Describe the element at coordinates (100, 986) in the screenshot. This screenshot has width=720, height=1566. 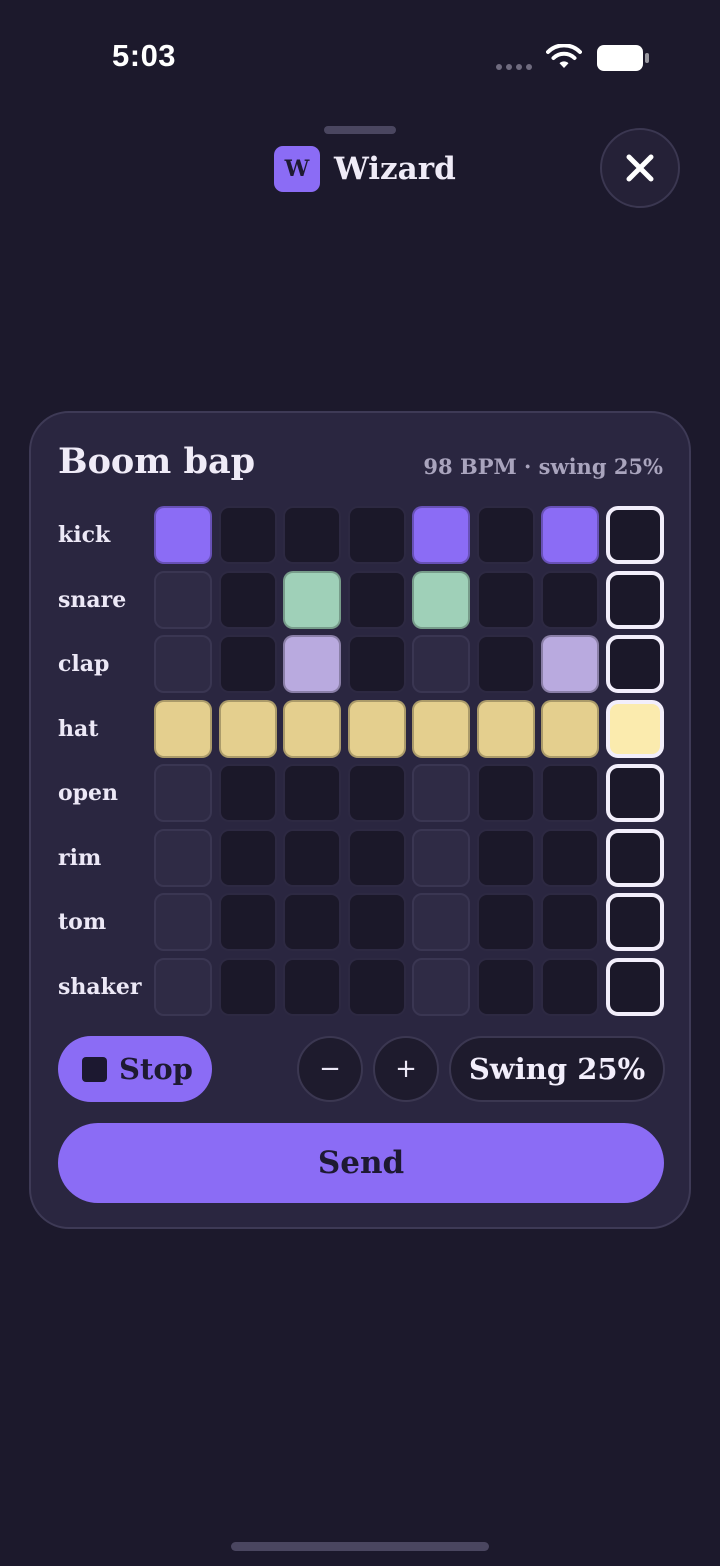
I see `track-label-shaker: shaker` at that location.